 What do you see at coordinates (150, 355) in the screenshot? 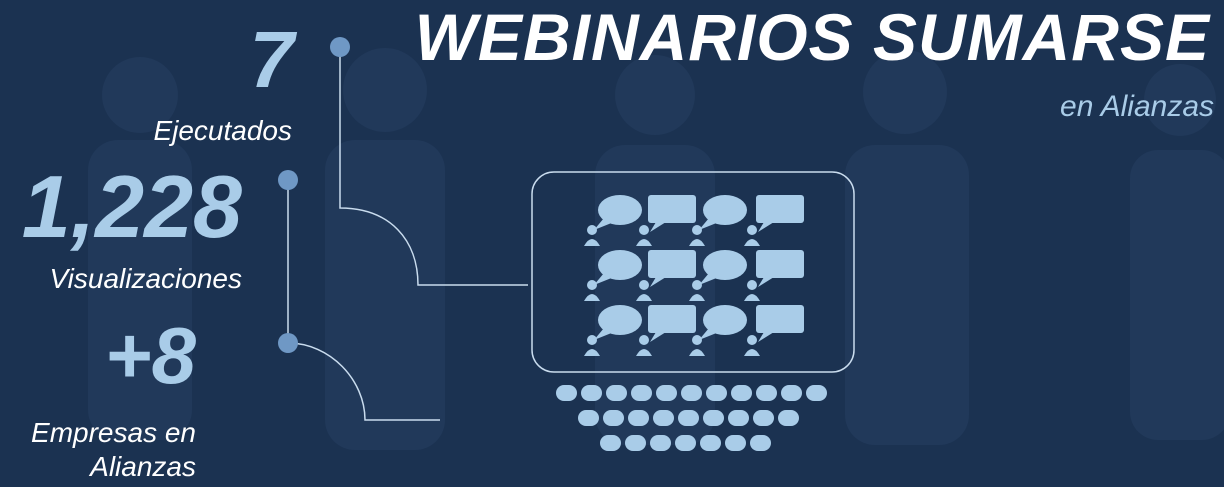
I see `stat-companies-value: +8` at bounding box center [150, 355].